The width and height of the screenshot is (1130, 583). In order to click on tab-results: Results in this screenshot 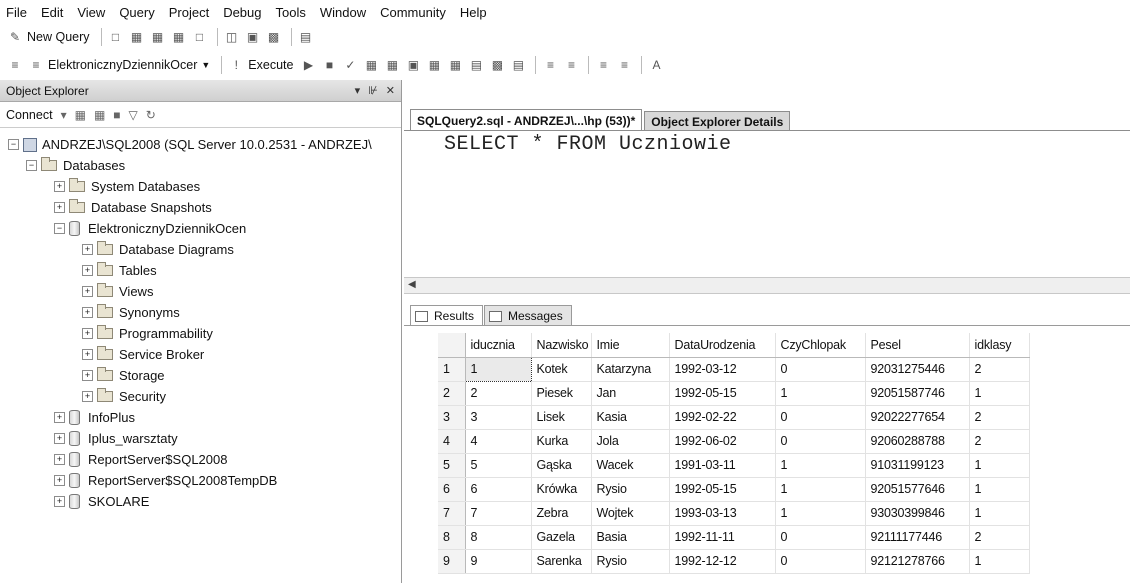, I will do `click(447, 315)`.